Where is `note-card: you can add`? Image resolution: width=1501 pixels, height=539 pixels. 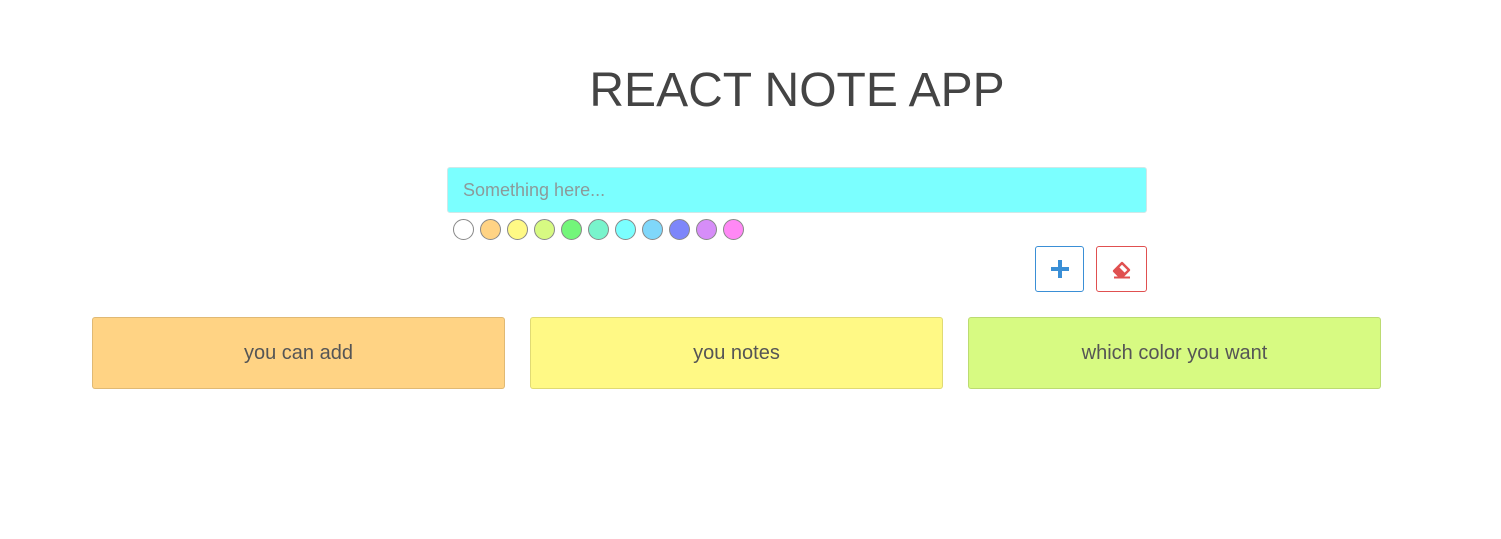 note-card: you can add is located at coordinates (298, 353).